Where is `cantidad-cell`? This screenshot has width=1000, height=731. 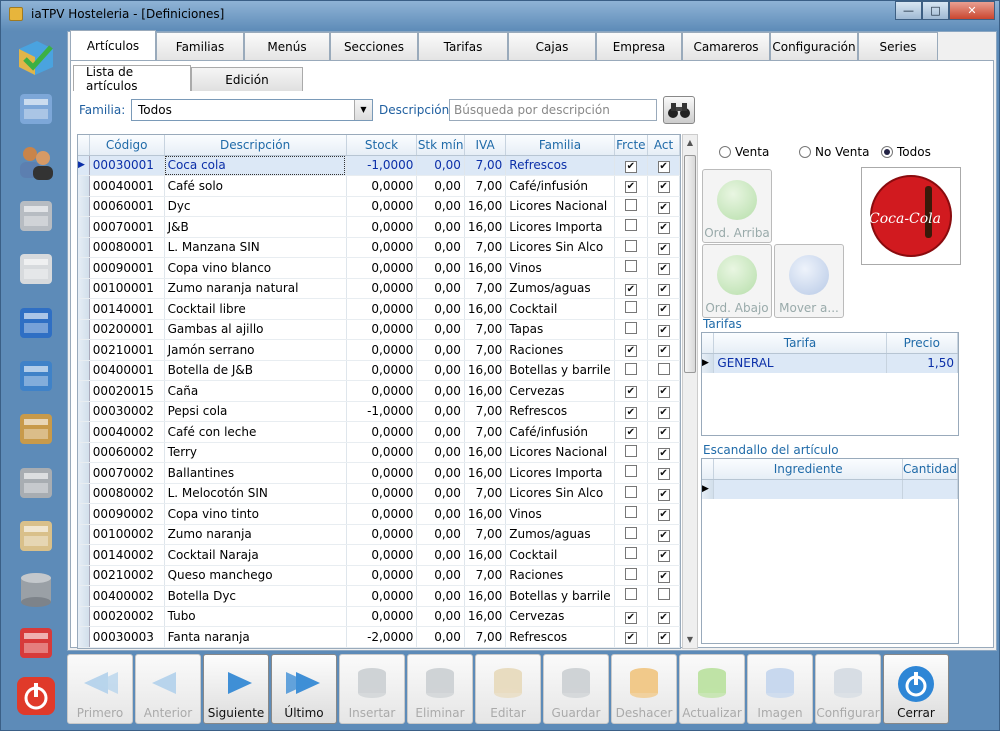 cantidad-cell is located at coordinates (930, 489).